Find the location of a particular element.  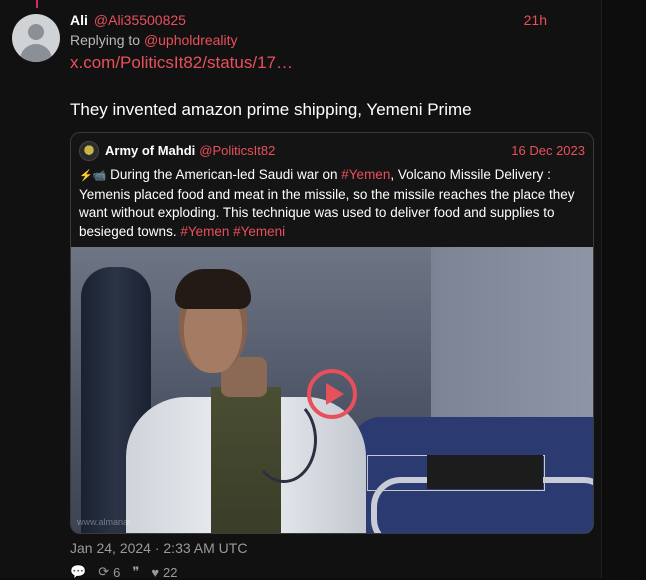

video-watermark: www.almanar is located at coordinates (104, 522).